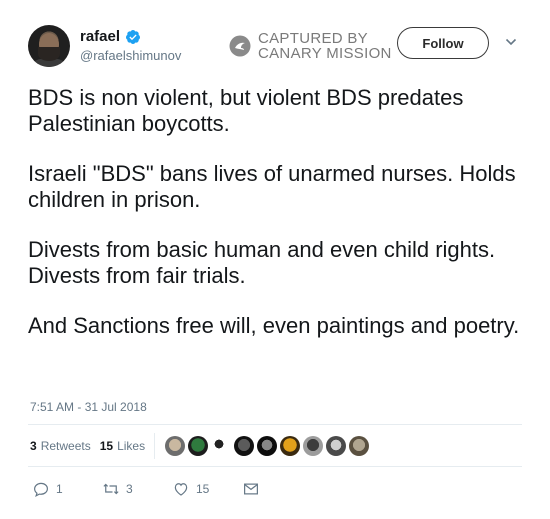 The image size is (550, 519). Describe the element at coordinates (443, 43) in the screenshot. I see `follow-button: Follow` at that location.